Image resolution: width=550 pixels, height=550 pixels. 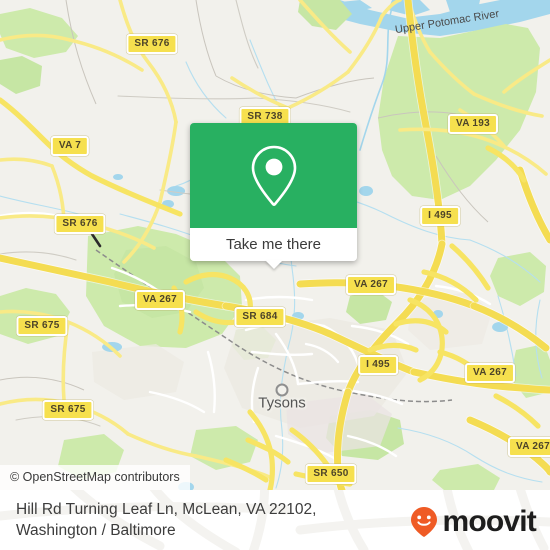 I want to click on location-pin-icon, so click(x=273, y=175).